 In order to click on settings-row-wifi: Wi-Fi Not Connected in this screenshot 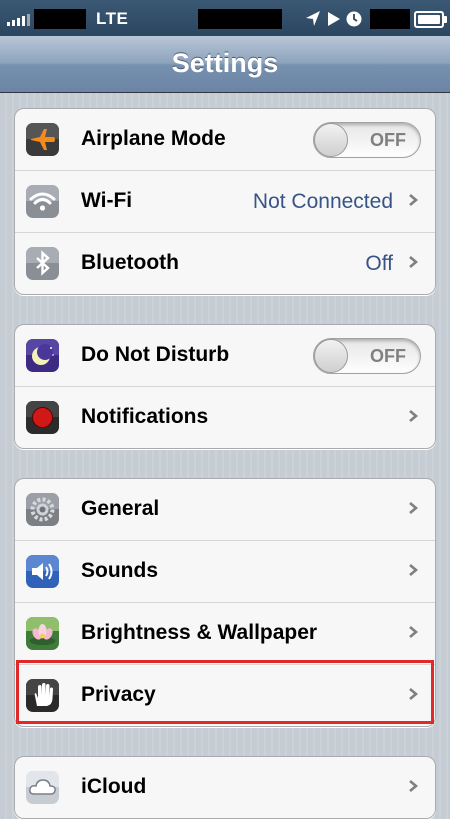, I will do `click(225, 201)`.